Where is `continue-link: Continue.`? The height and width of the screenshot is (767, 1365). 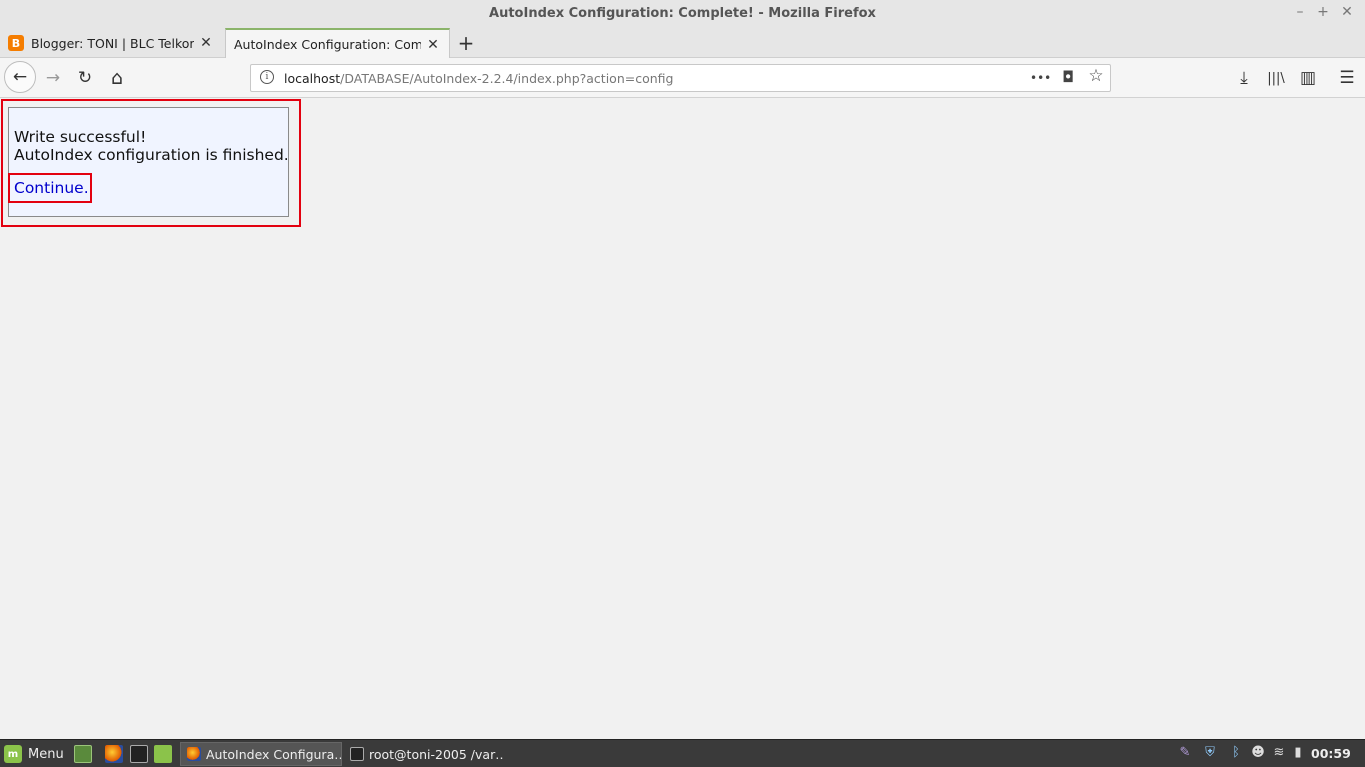
continue-link: Continue. is located at coordinates (51, 188).